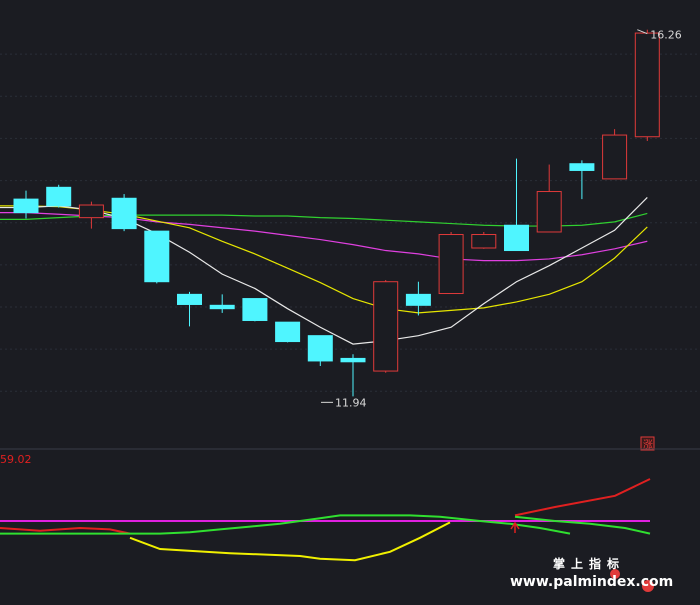 The width and height of the screenshot is (700, 605). What do you see at coordinates (591, 573) in the screenshot?
I see `watermark: 掌上指标 www.palmindex.com` at bounding box center [591, 573].